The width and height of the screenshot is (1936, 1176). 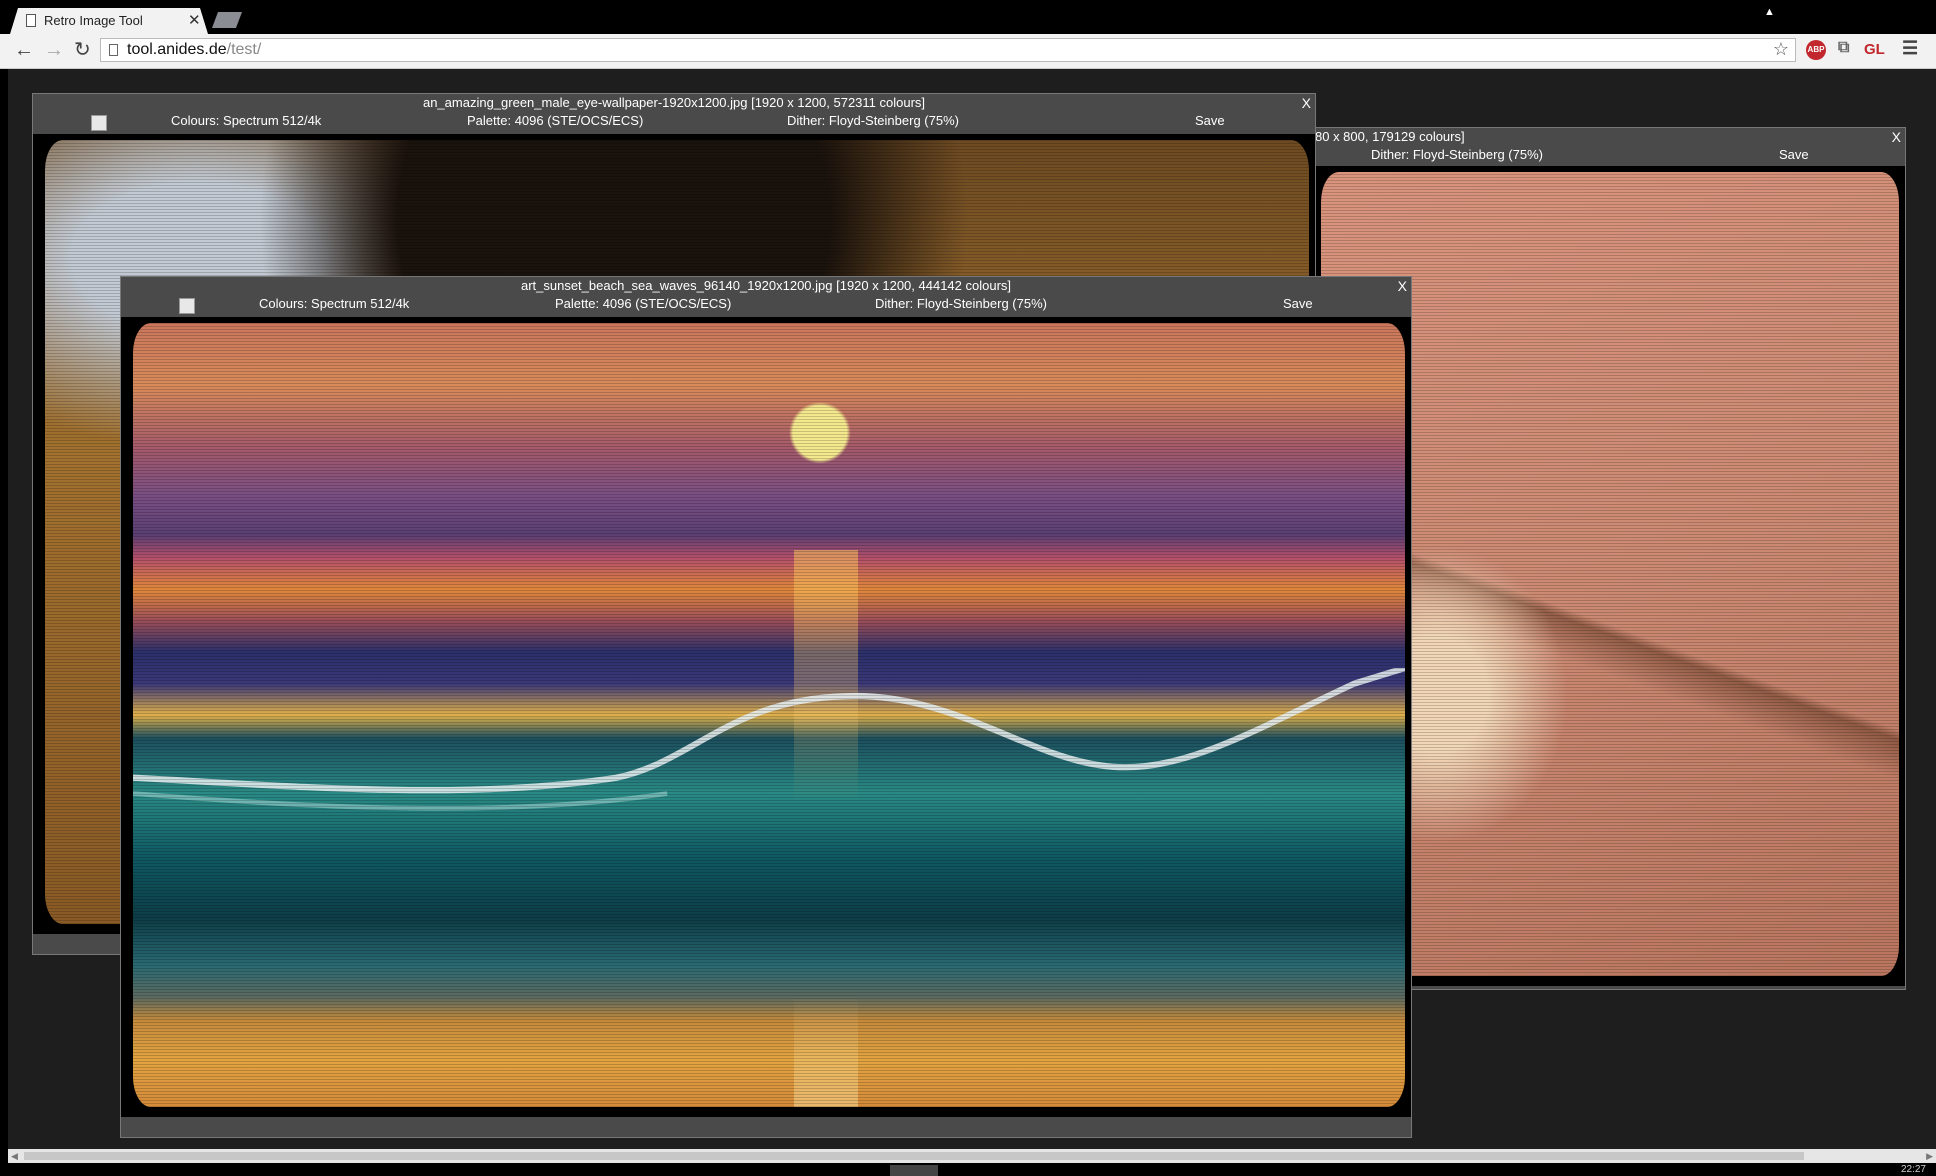 I want to click on reload-icon: ↻, so click(x=82, y=50).